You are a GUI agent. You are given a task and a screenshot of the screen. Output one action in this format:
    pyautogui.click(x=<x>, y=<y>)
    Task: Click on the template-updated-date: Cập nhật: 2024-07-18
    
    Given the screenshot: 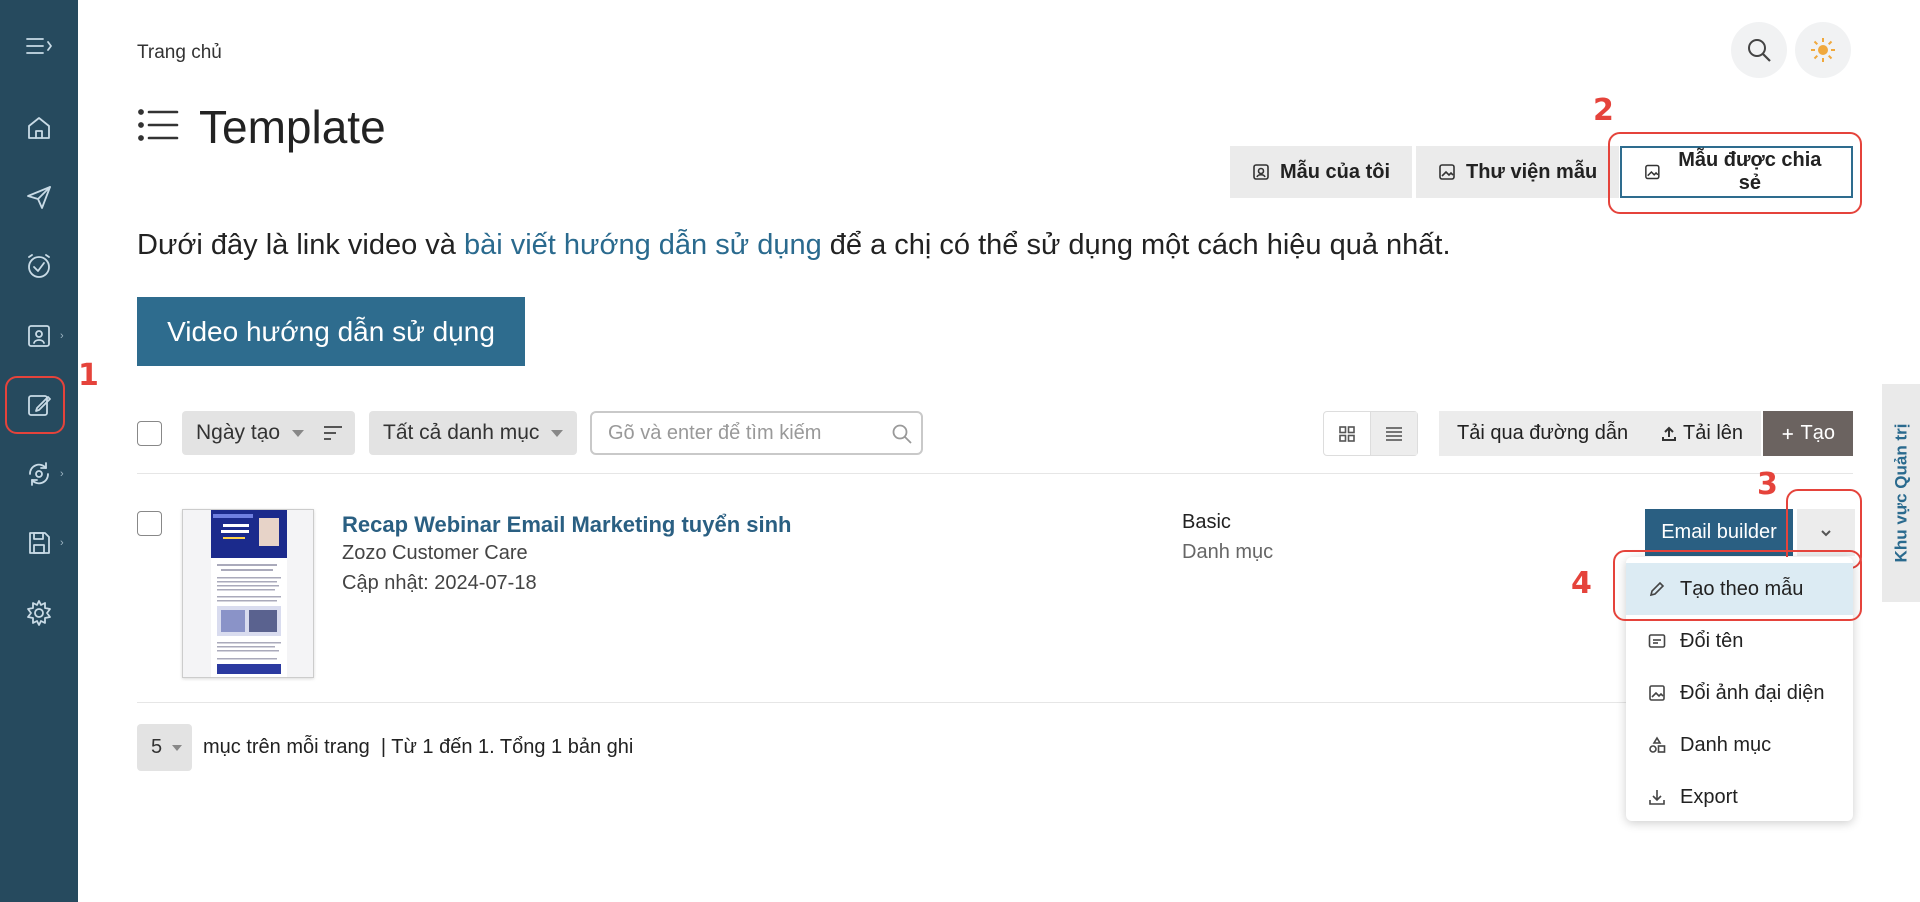 What is the action you would take?
    pyautogui.click(x=439, y=583)
    